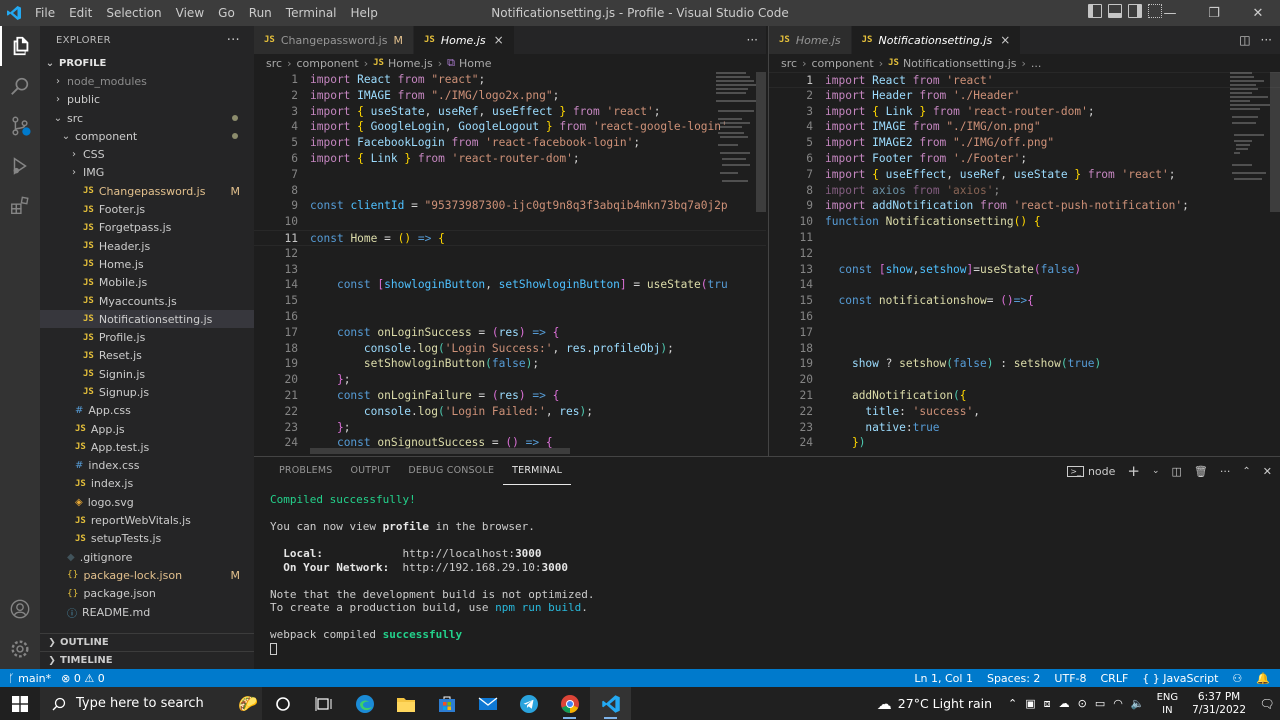 Image resolution: width=1280 pixels, height=720 pixels. Describe the element at coordinates (147, 209) in the screenshot. I see `tree-file: JS Footer.js` at that location.